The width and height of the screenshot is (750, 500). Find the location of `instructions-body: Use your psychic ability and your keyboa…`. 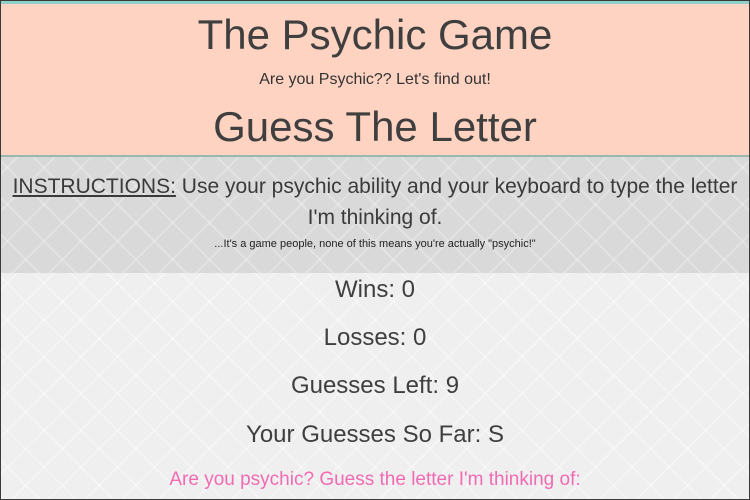

instructions-body: Use your psychic ability and your keyboa… is located at coordinates (459, 202).